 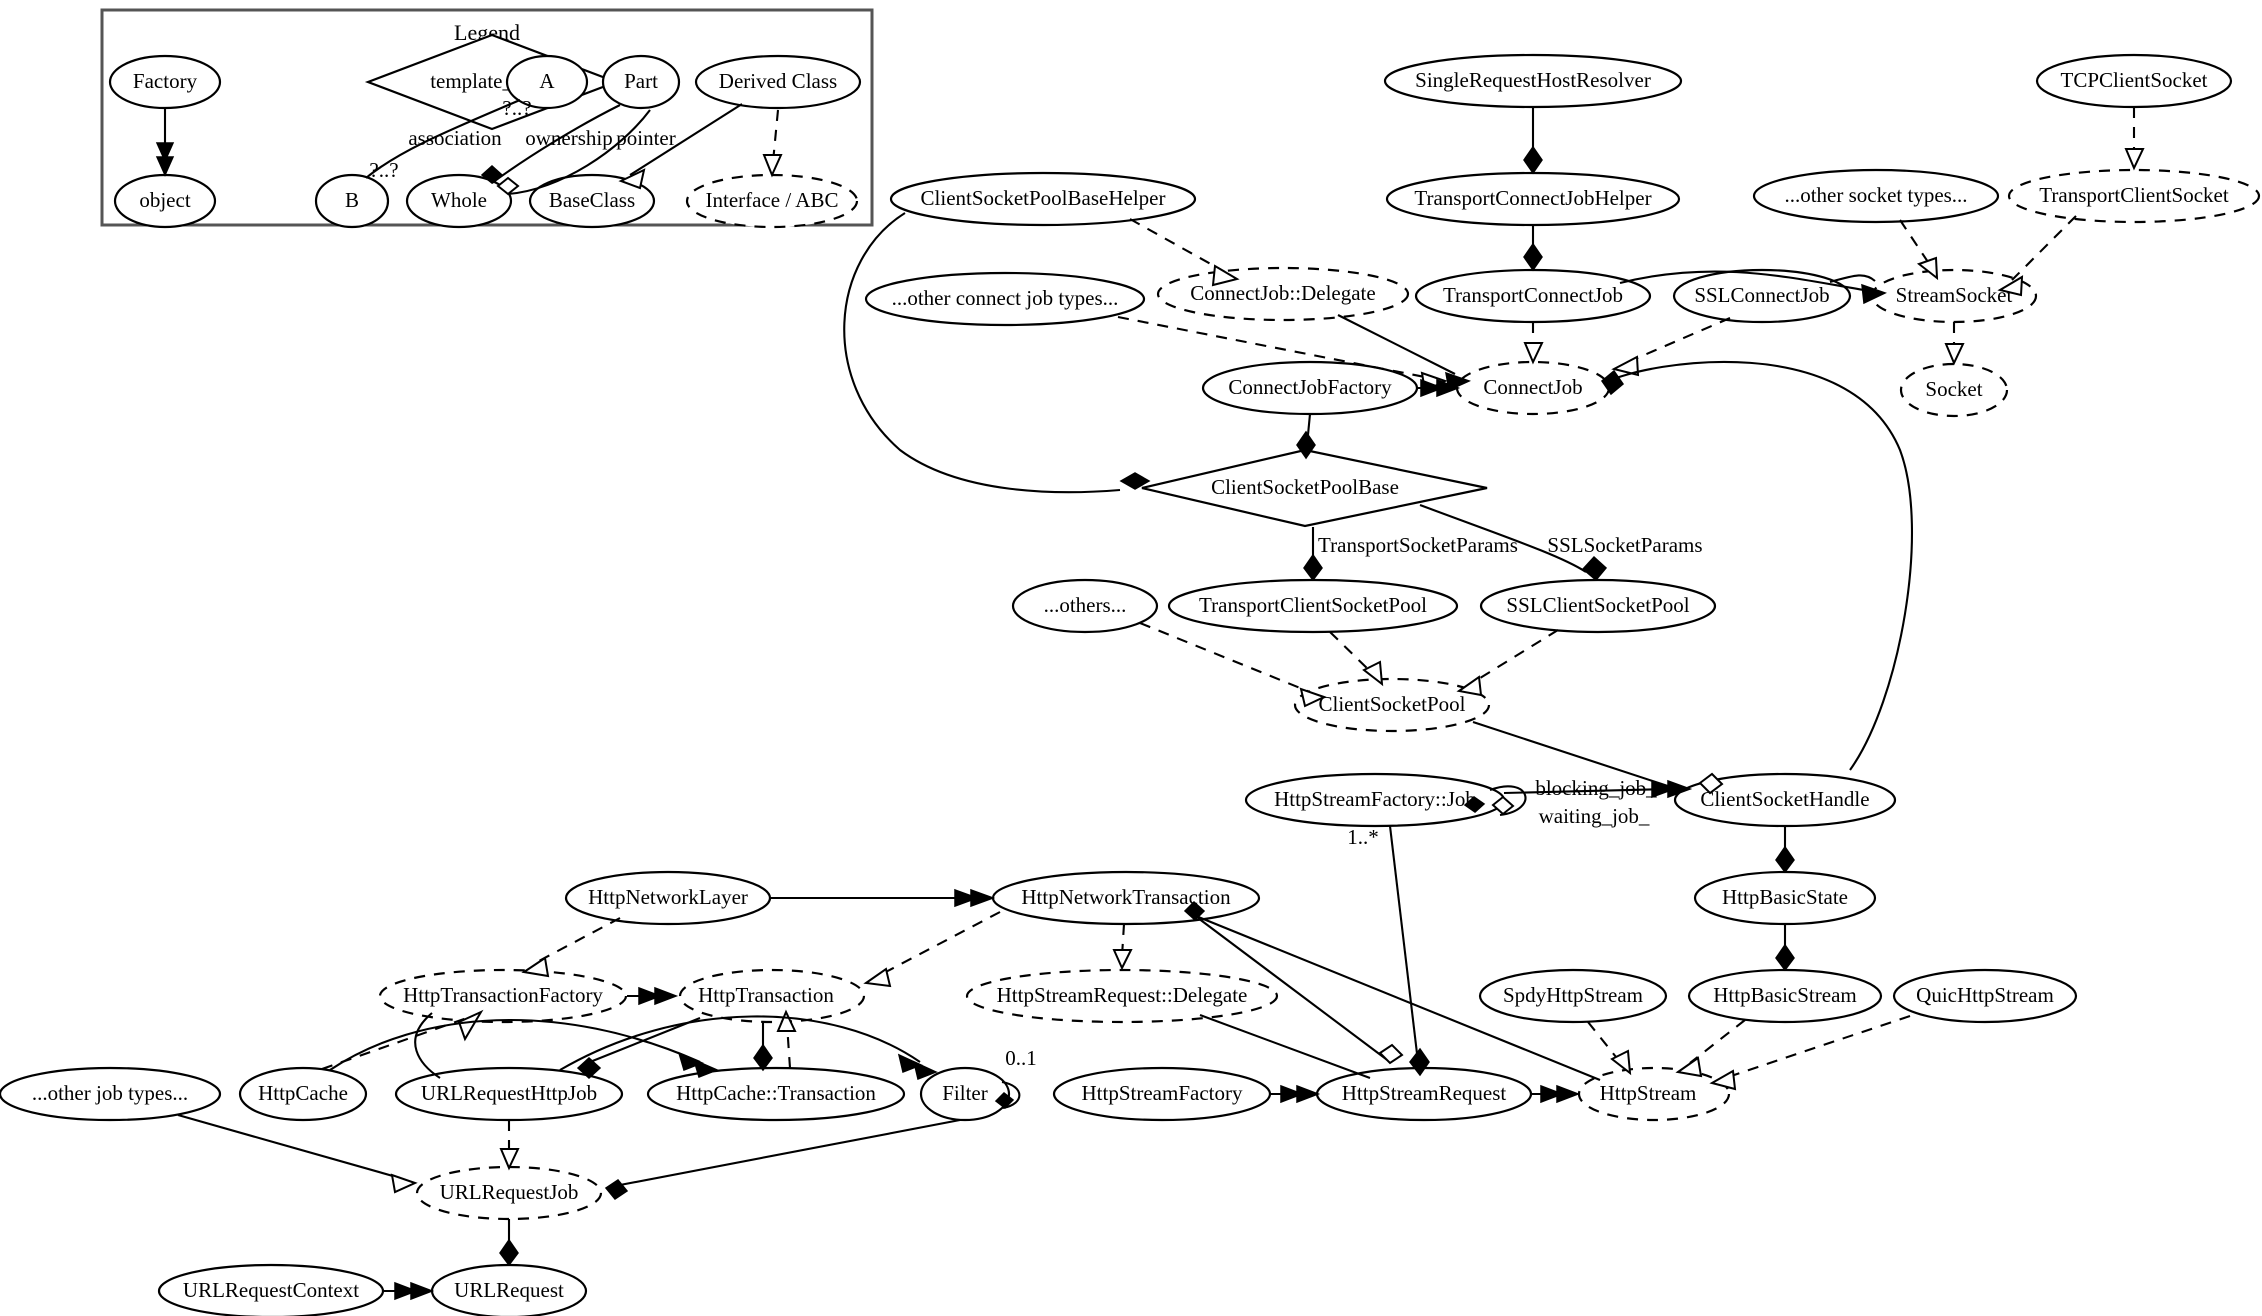 What do you see at coordinates (668, 898) in the screenshot?
I see `node-http-network-layer: HttpNetworkLayer` at bounding box center [668, 898].